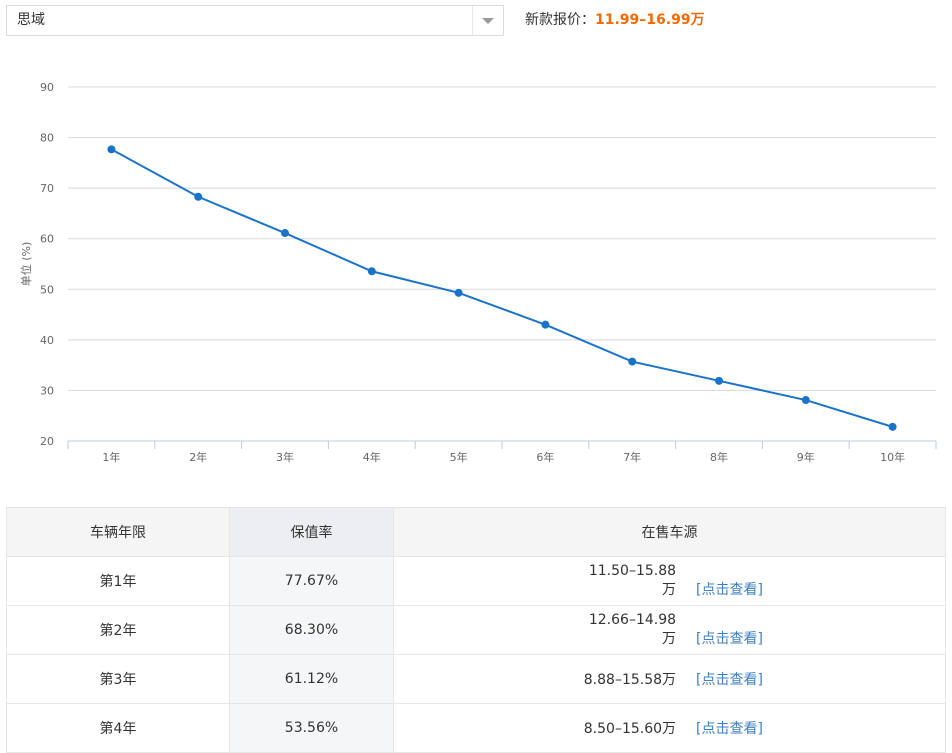  I want to click on row-year: 第3年, so click(118, 679).